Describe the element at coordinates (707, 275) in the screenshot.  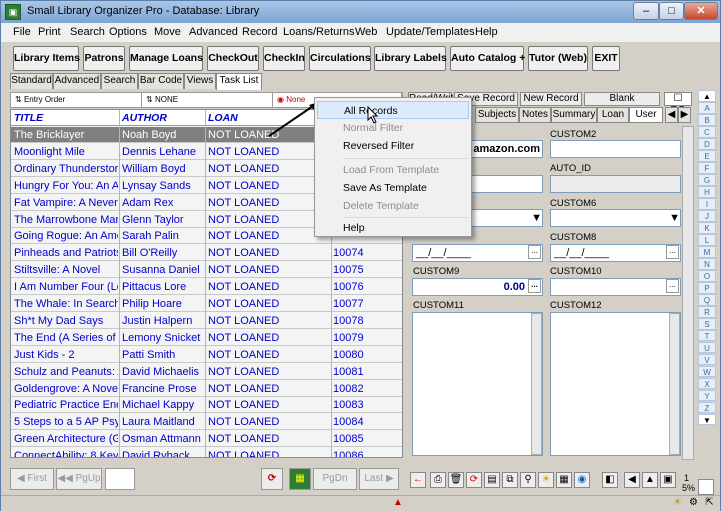
I see `alpha-o: O` at that location.